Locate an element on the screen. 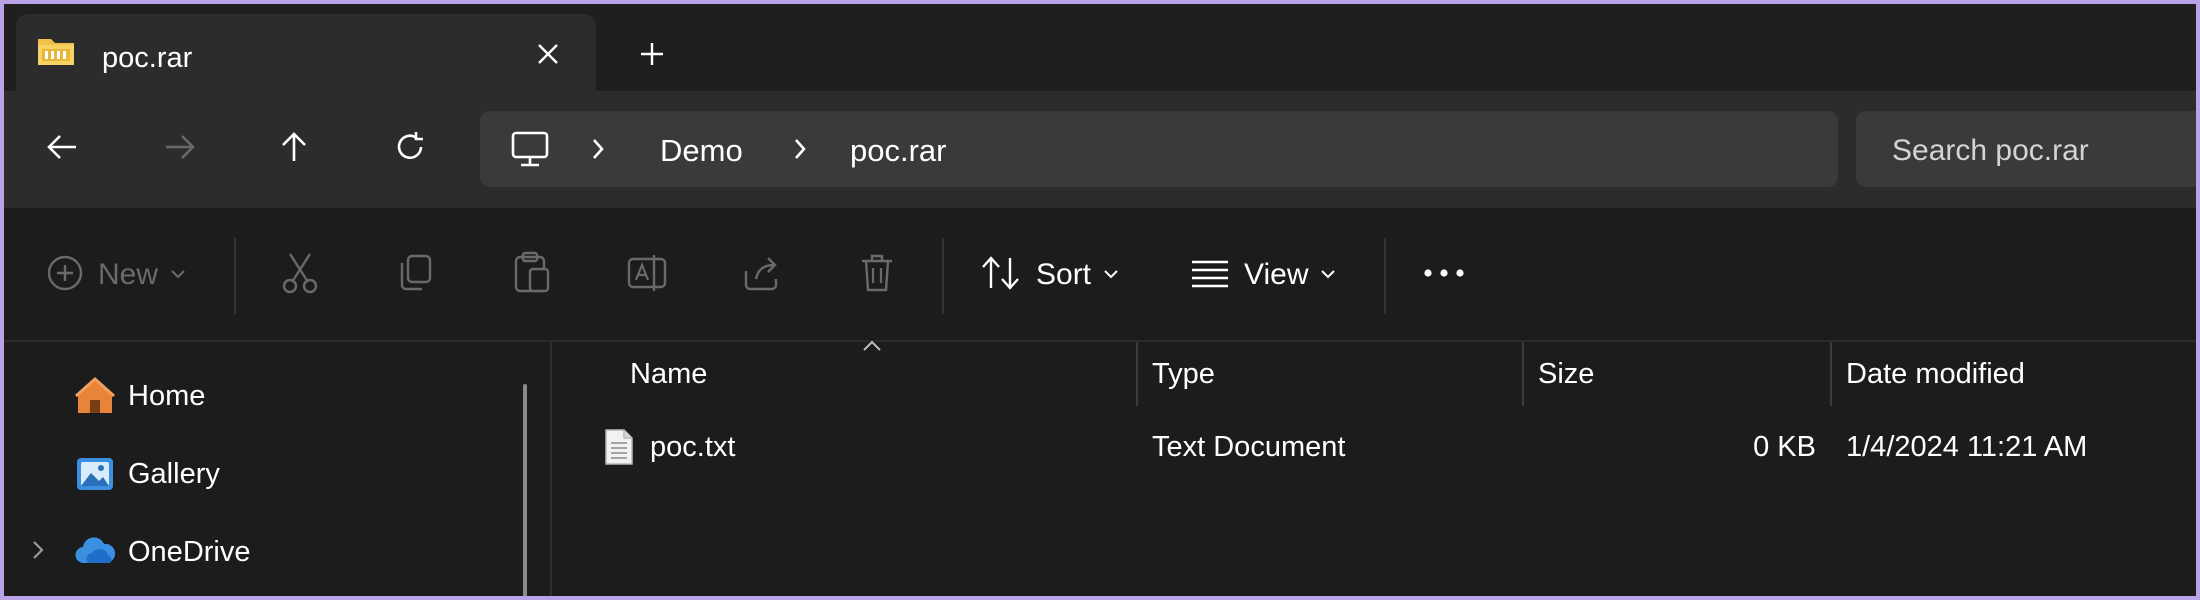 The width and height of the screenshot is (2200, 600). sidebar-item-gallery: Gallery is located at coordinates (269, 474).